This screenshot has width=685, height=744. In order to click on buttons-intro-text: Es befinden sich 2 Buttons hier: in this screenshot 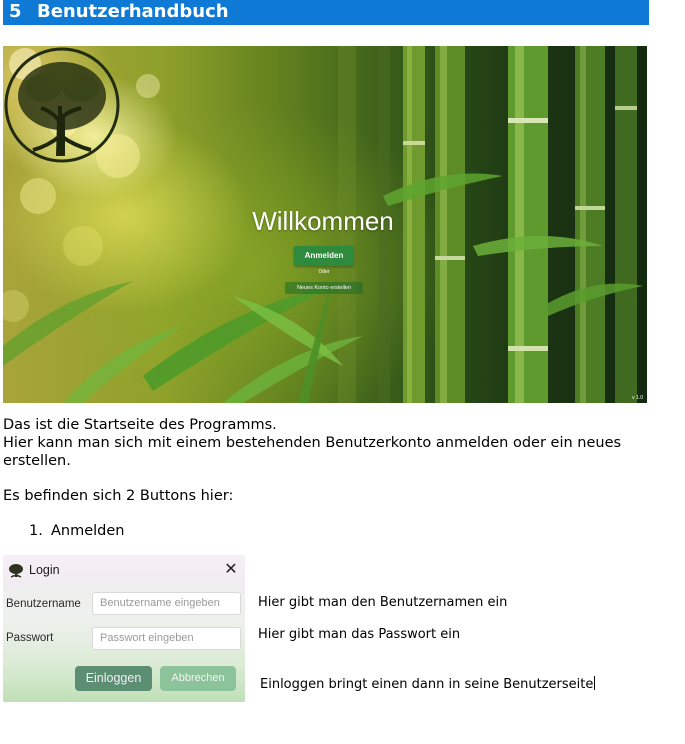, I will do `click(118, 496)`.